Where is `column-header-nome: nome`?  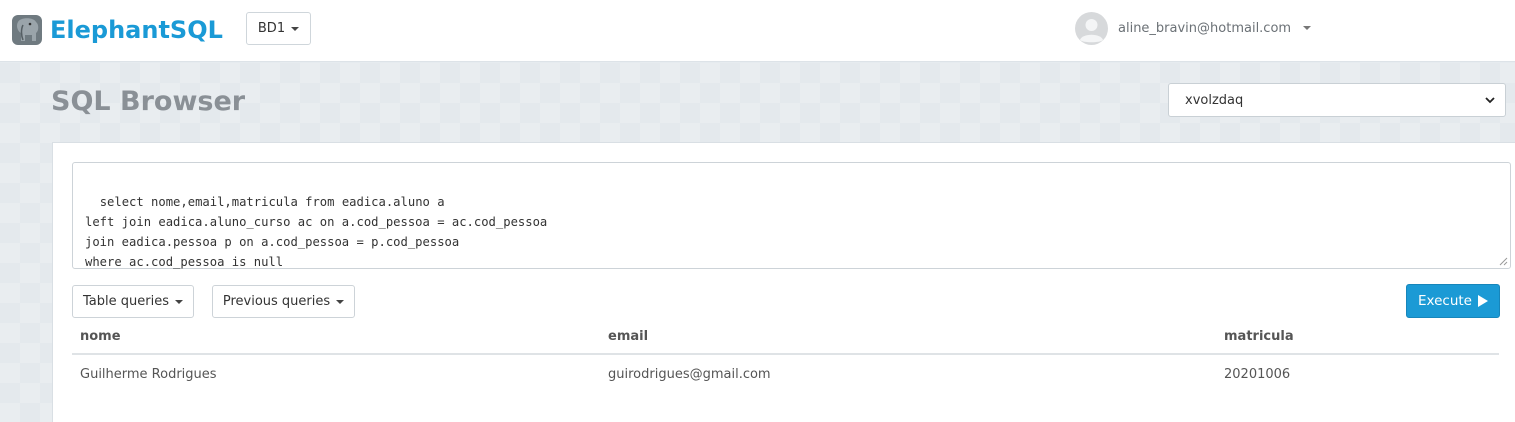
column-header-nome: nome is located at coordinates (100, 336).